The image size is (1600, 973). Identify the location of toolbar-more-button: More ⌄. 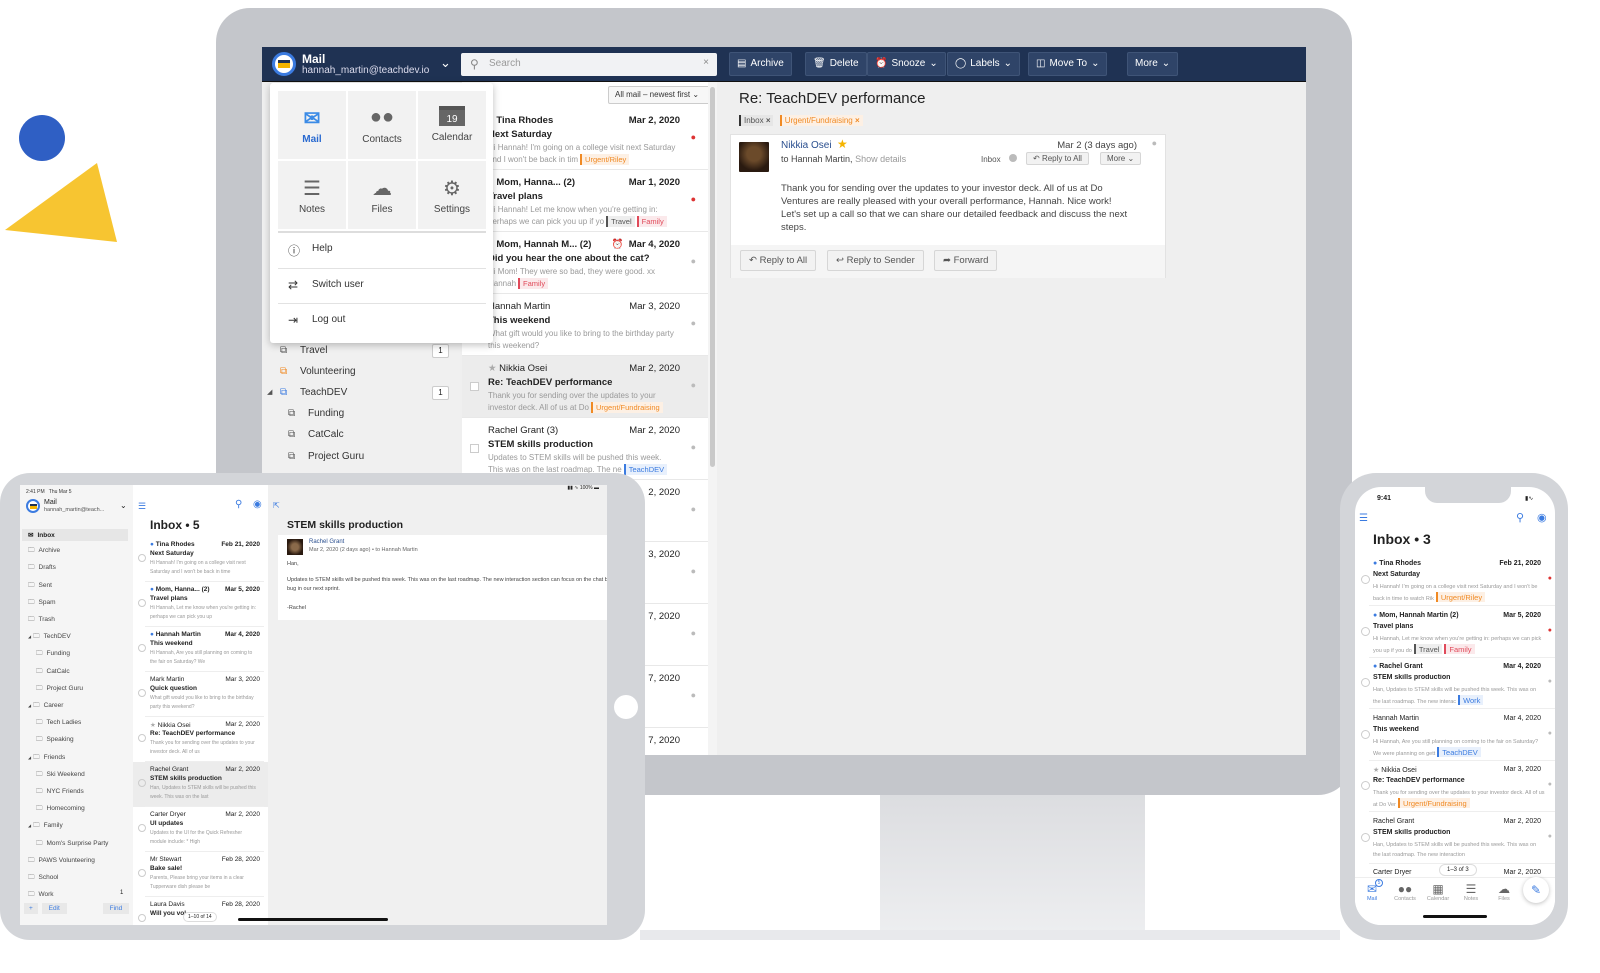
(1153, 64).